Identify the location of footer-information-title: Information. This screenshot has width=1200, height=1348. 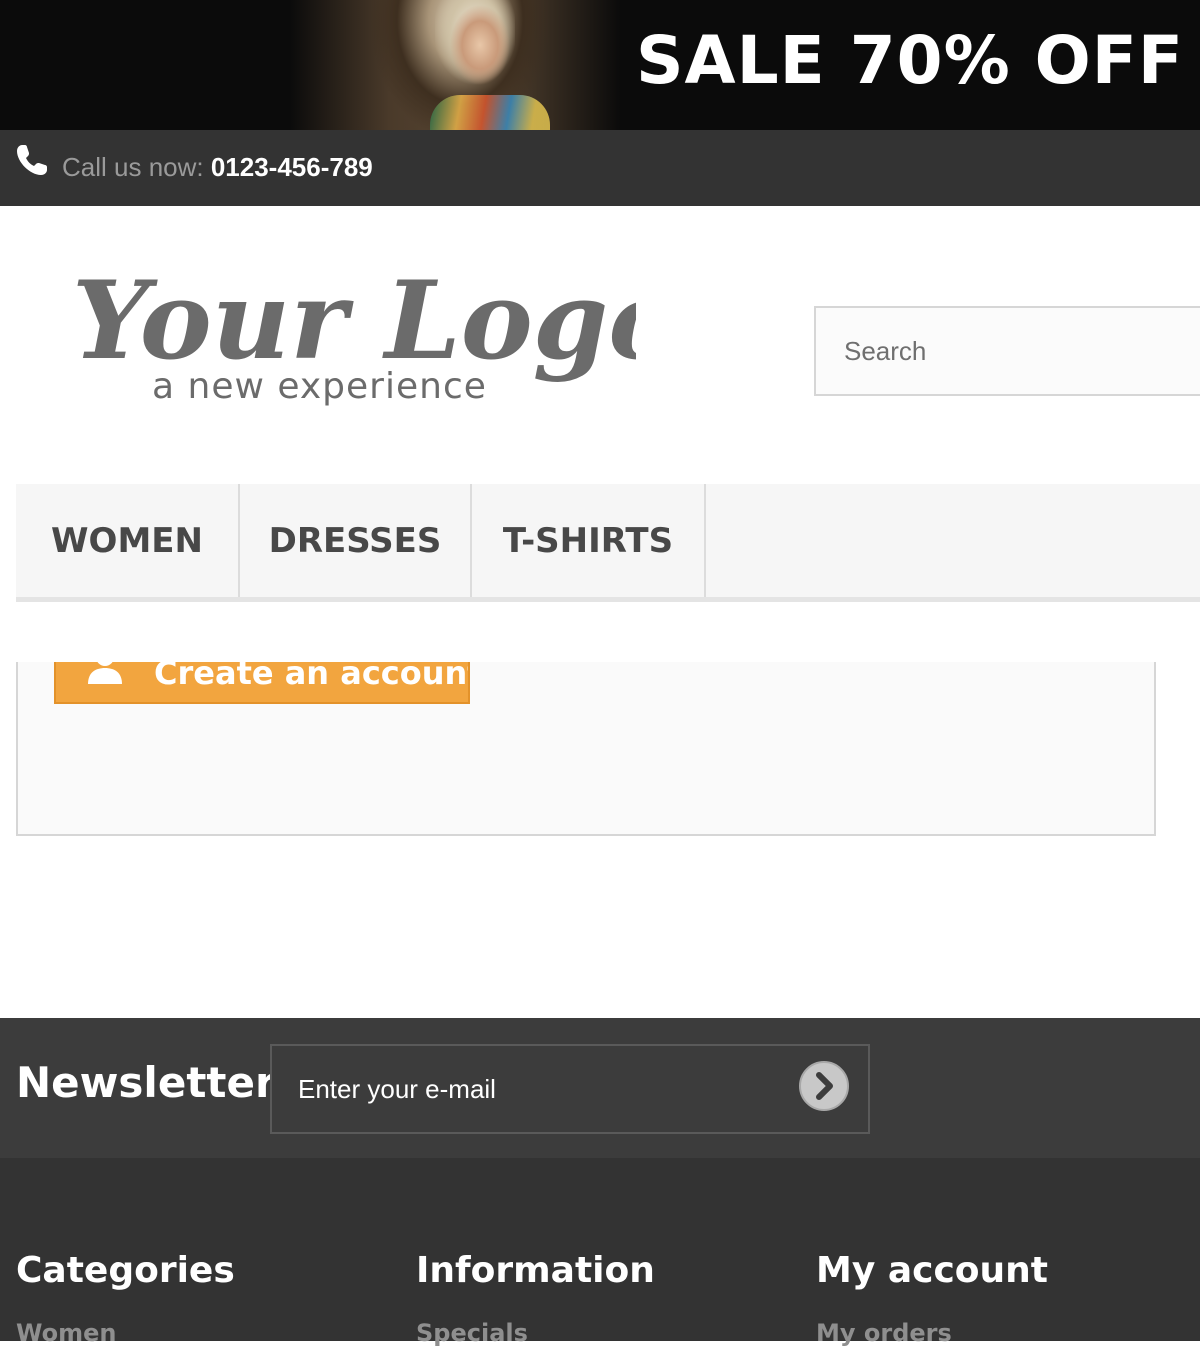
(535, 1270).